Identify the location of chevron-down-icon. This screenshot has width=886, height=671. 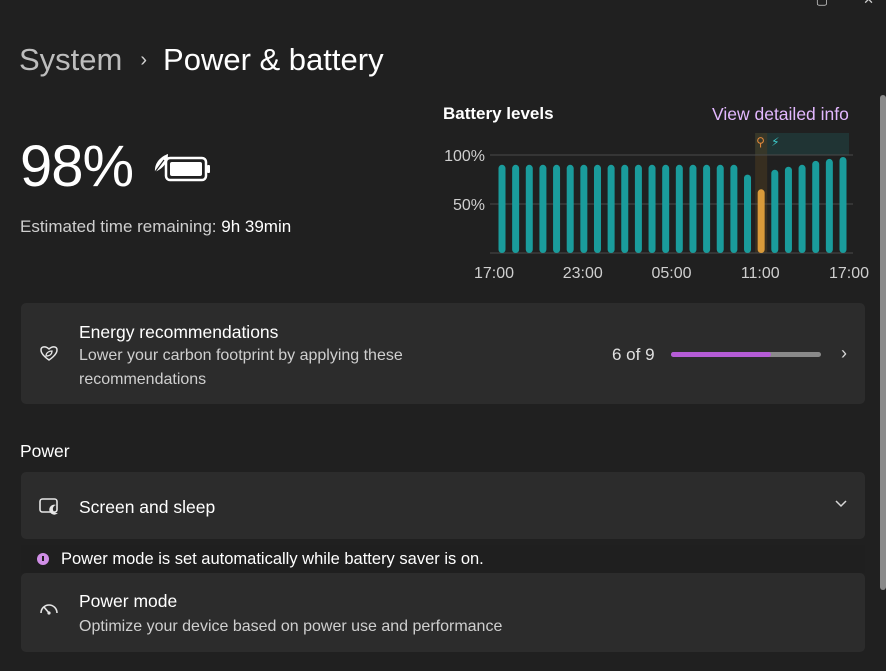
(841, 504).